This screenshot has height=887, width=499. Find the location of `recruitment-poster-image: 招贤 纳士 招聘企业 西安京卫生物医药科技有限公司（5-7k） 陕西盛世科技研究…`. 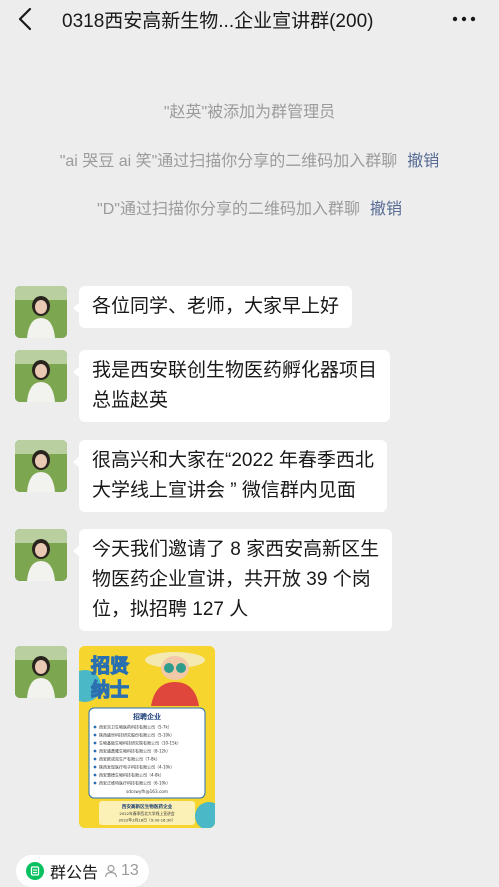

recruitment-poster-image: 招贤 纳士 招聘企业 西安京卫生物医药科技有限公司（5-7k） 陕西盛世科技研究… is located at coordinates (147, 737).